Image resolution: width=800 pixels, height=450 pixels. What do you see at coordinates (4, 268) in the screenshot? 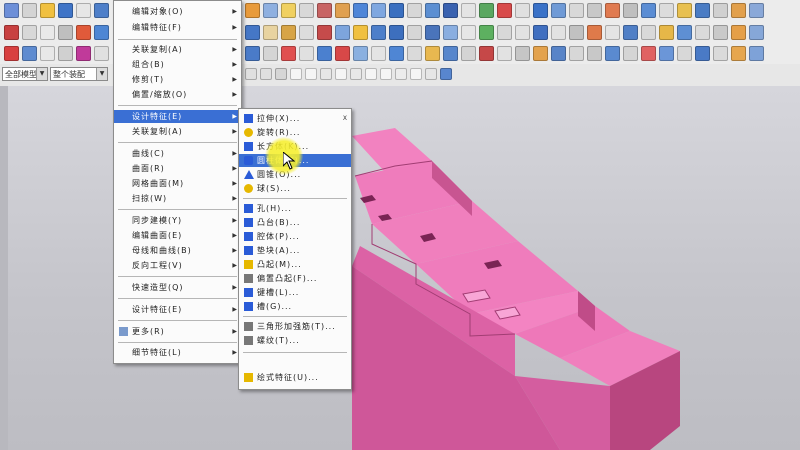
I see `resource-bar` at bounding box center [4, 268].